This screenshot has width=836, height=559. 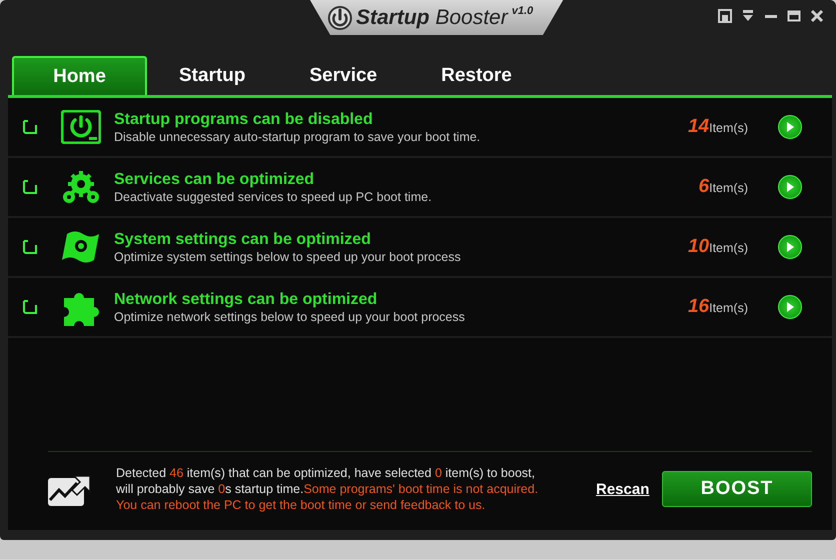 I want to click on gears-icon, so click(x=81, y=187).